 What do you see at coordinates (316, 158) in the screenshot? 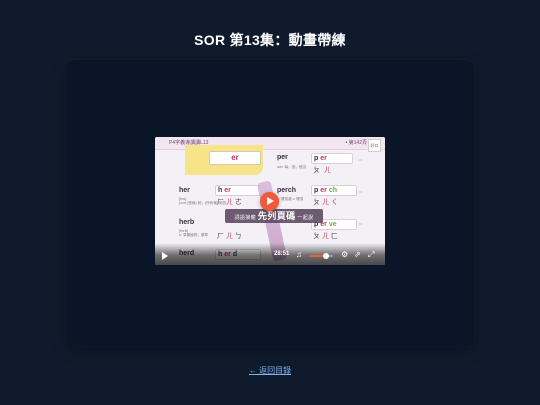
I see `part: p` at bounding box center [316, 158].